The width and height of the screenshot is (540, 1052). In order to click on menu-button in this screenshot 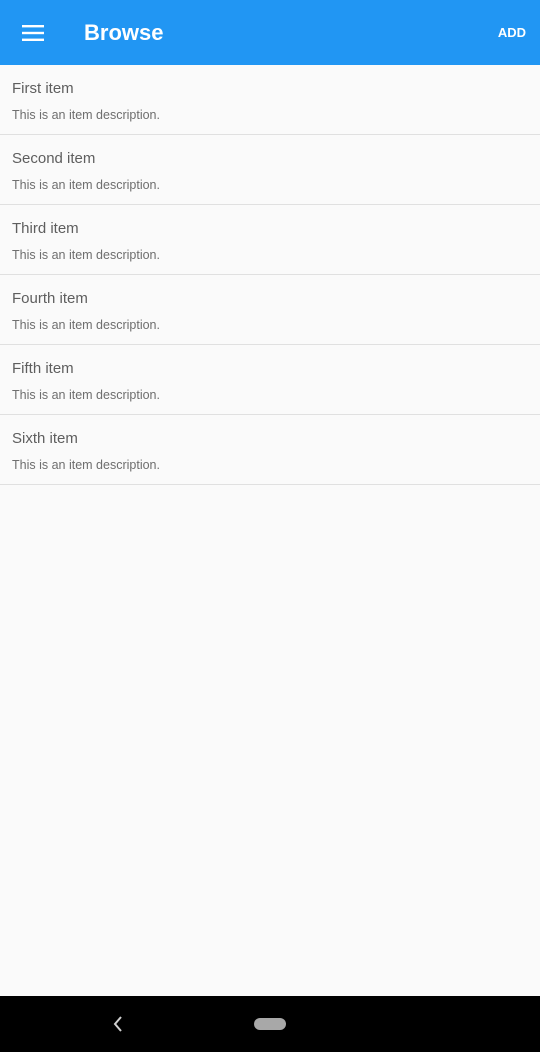, I will do `click(33, 33)`.